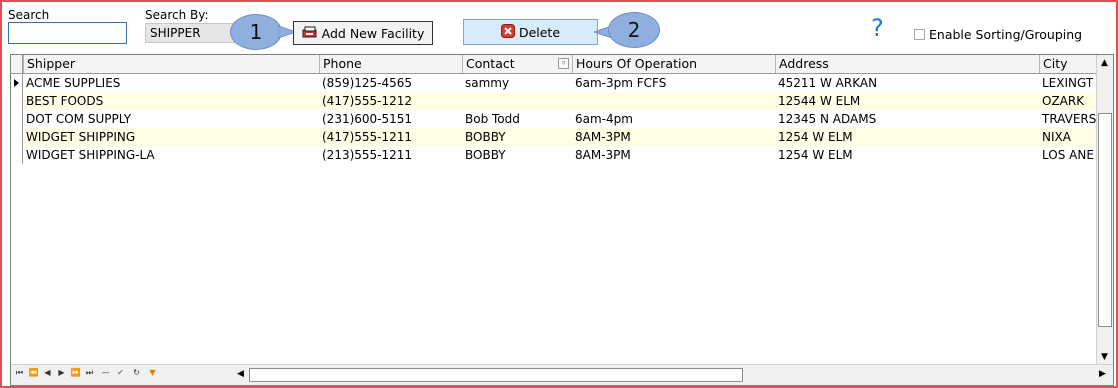 The height and width of the screenshot is (388, 1118). I want to click on cell-shipper: ACME SUPPLIES, so click(171, 83).